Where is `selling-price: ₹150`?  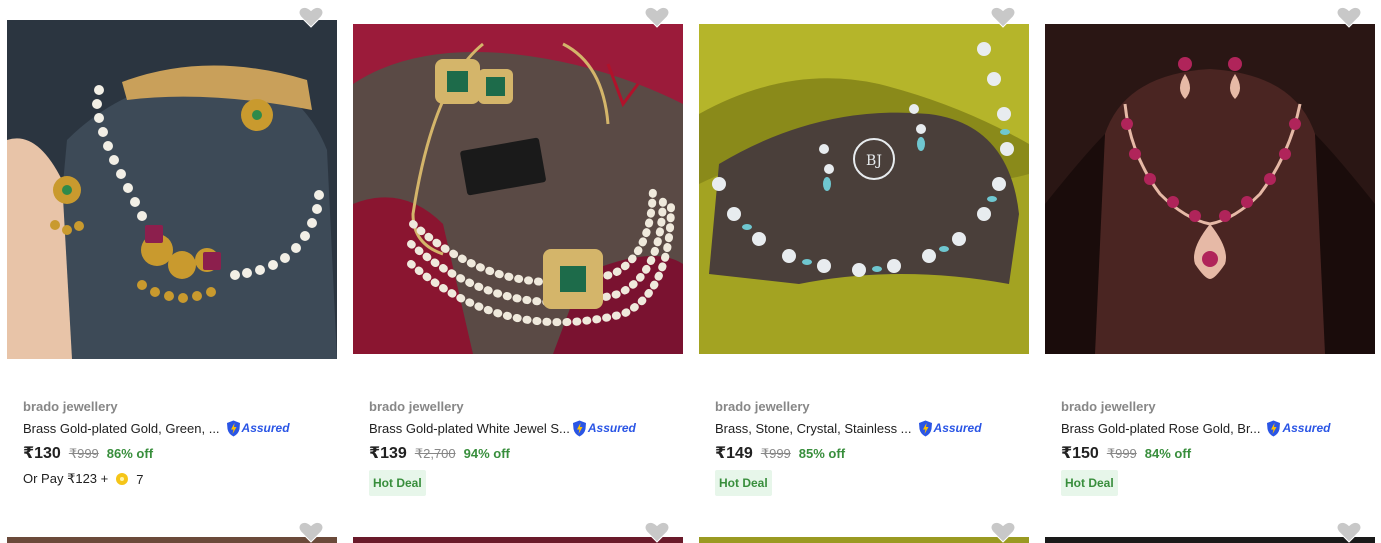
selling-price: ₹150 is located at coordinates (1080, 453).